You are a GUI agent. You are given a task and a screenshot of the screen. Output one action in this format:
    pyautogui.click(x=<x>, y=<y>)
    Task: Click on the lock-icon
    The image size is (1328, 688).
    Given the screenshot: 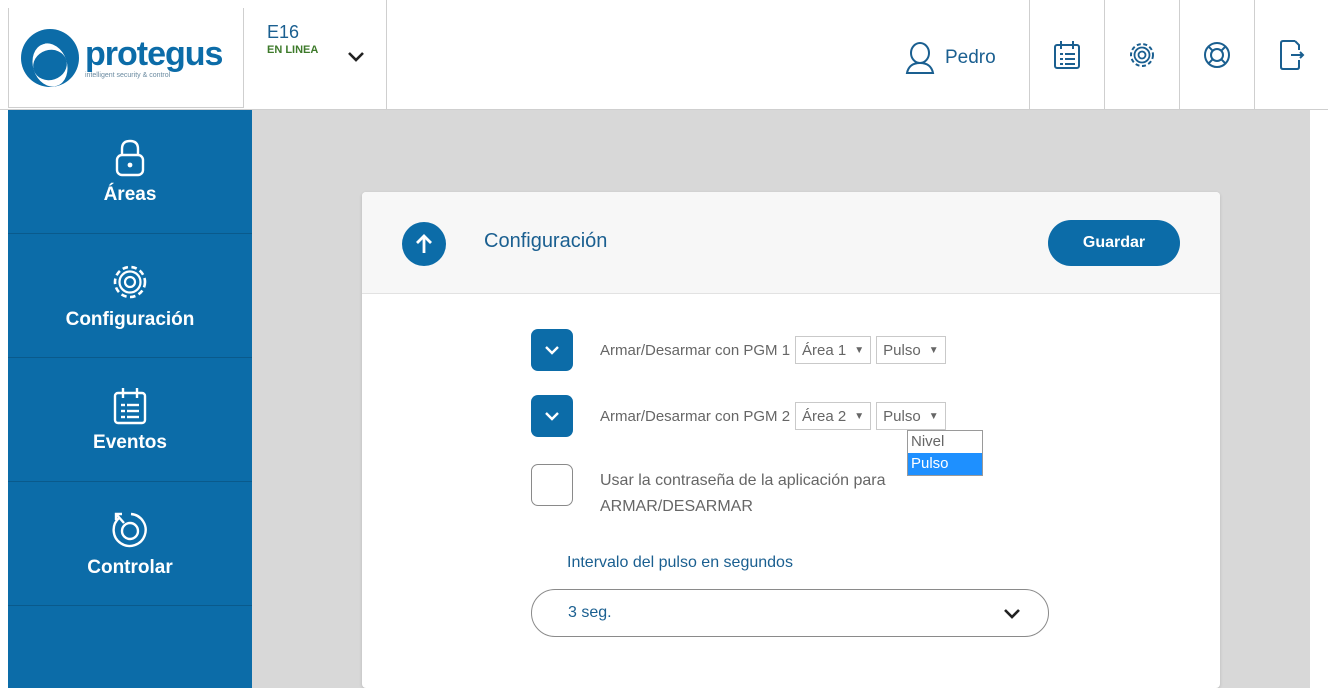 What is the action you would take?
    pyautogui.click(x=130, y=157)
    